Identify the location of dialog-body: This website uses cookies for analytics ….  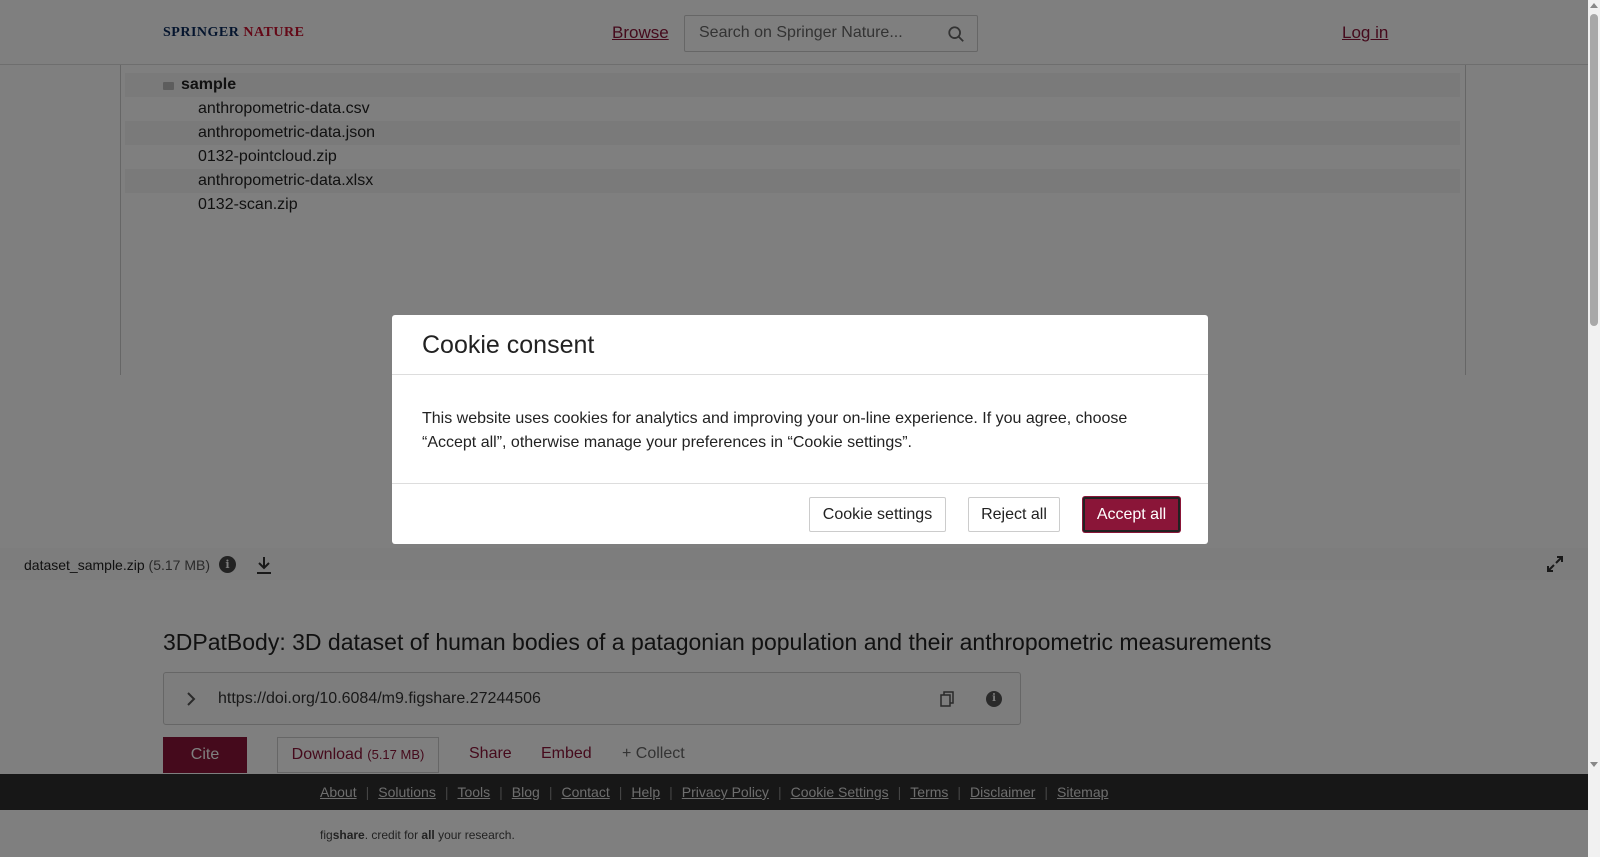
(775, 430).